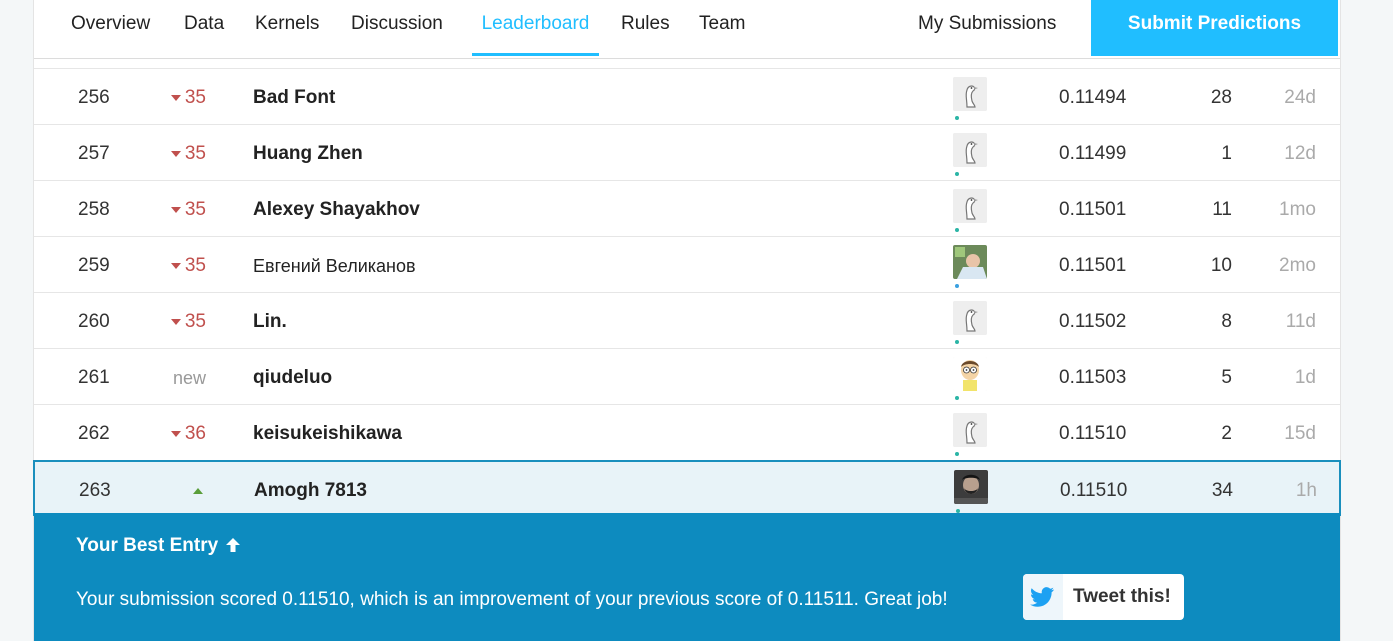 This screenshot has height=641, width=1393. Describe the element at coordinates (970, 374) in the screenshot. I see `cartoon-avatar` at that location.